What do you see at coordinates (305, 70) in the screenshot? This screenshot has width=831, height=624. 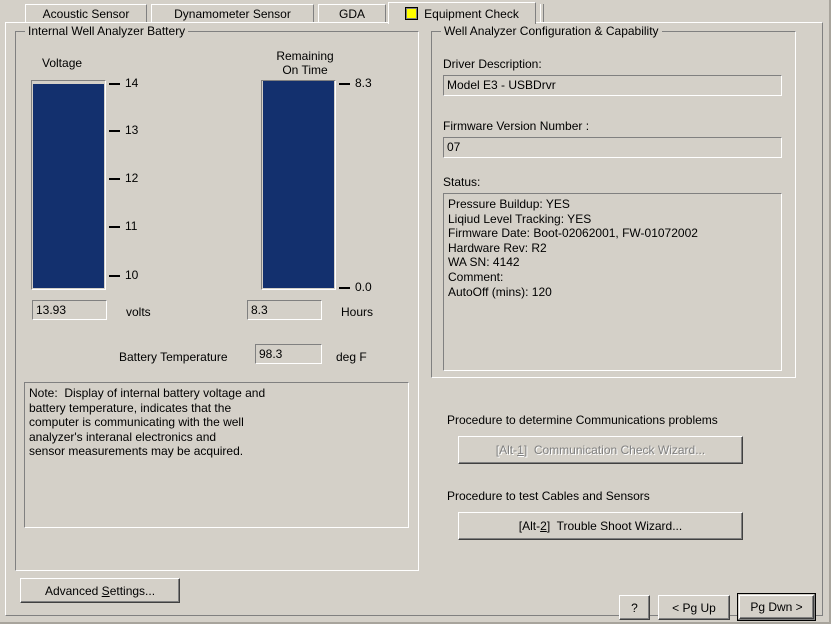 I see `remaining-on-time-caption-line2: On Time` at bounding box center [305, 70].